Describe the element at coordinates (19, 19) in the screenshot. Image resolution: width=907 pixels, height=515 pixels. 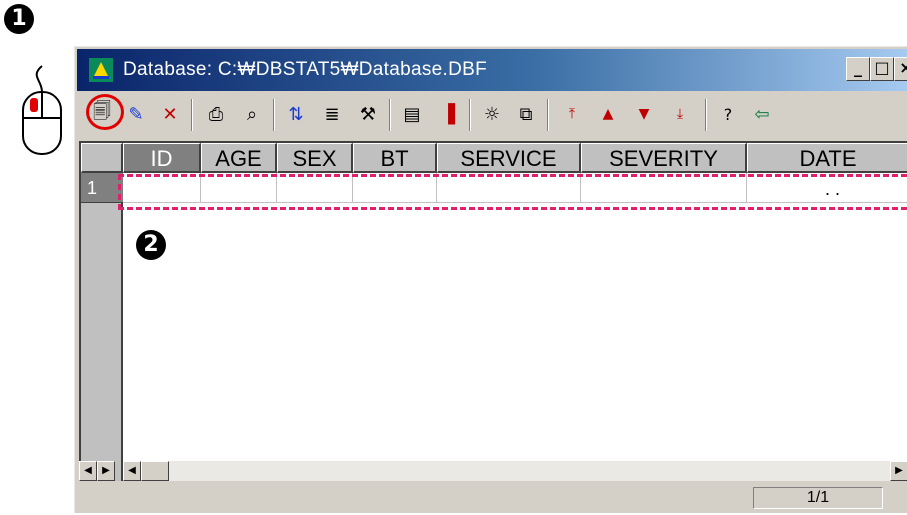
I see `step-1-marker: 1` at that location.